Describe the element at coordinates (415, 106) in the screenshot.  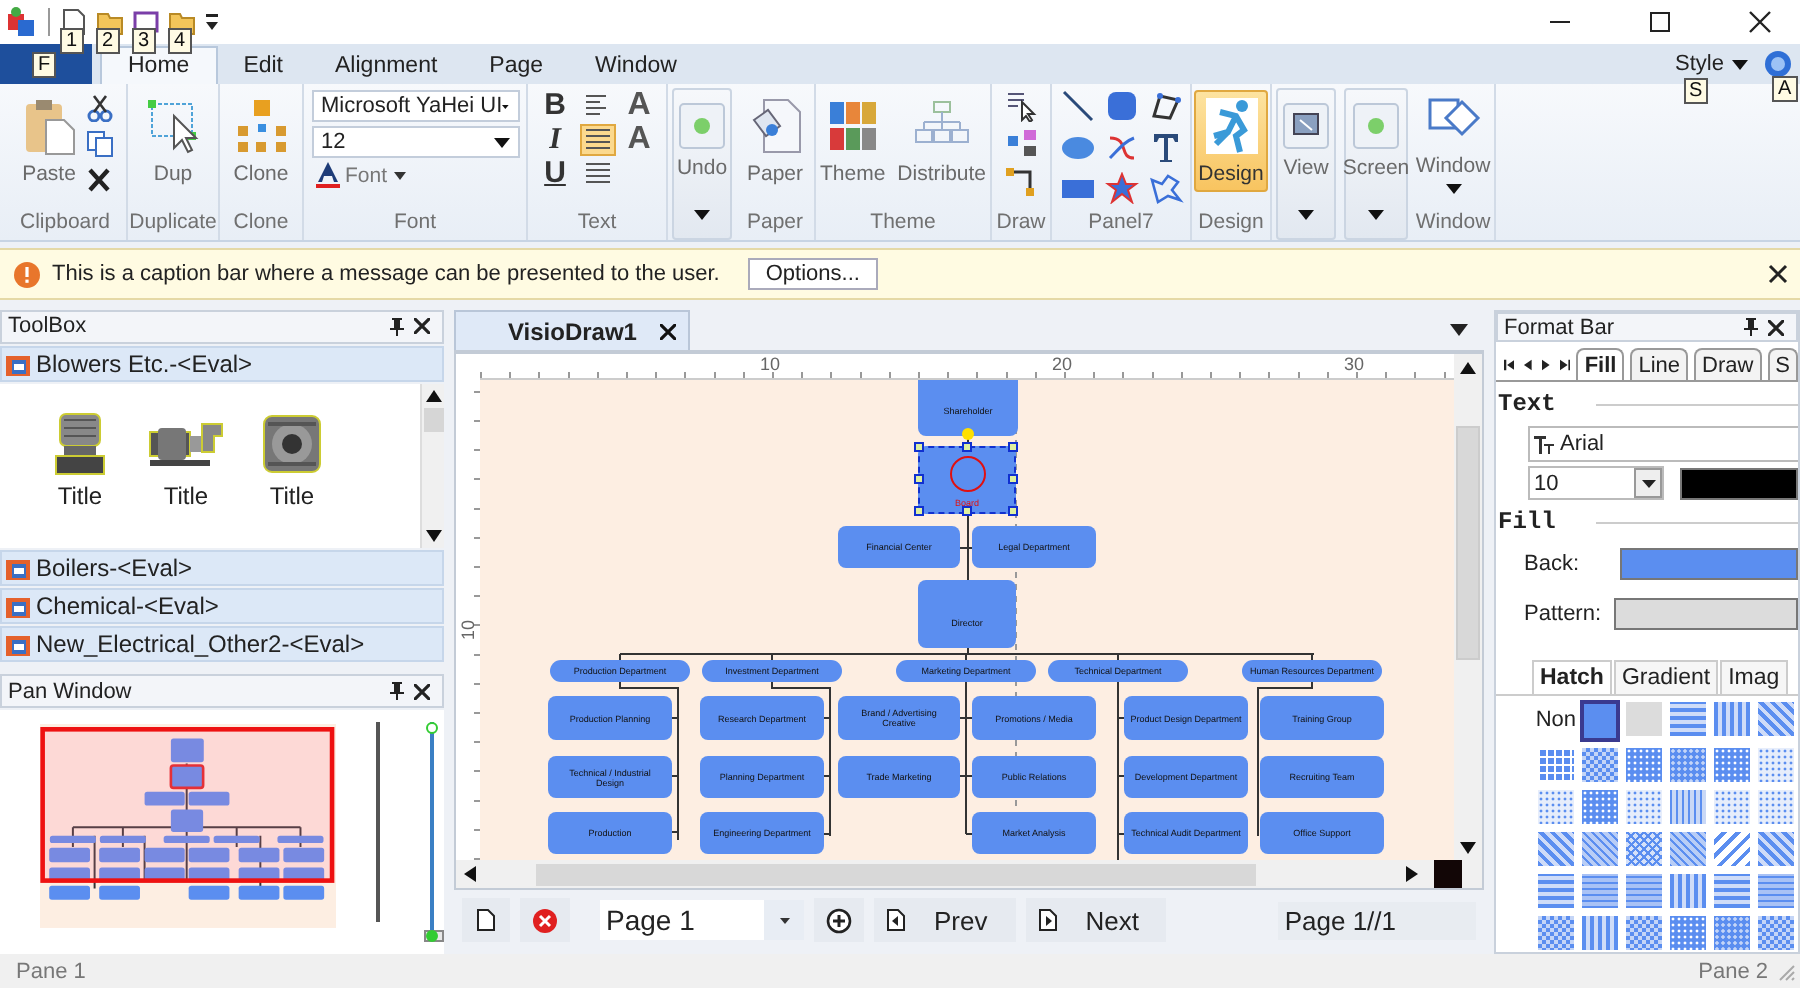
I see `font-family-dropdown: Microsoft YaHei UI` at that location.